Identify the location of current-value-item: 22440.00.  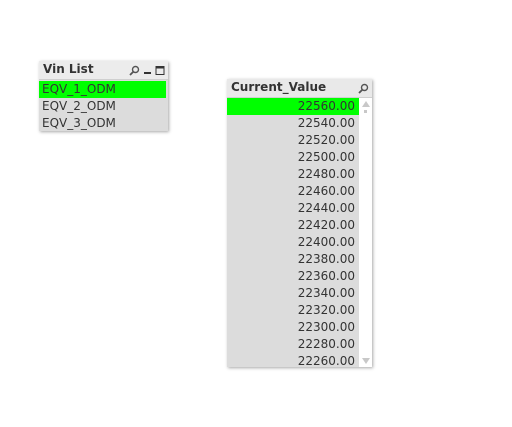
(293, 208).